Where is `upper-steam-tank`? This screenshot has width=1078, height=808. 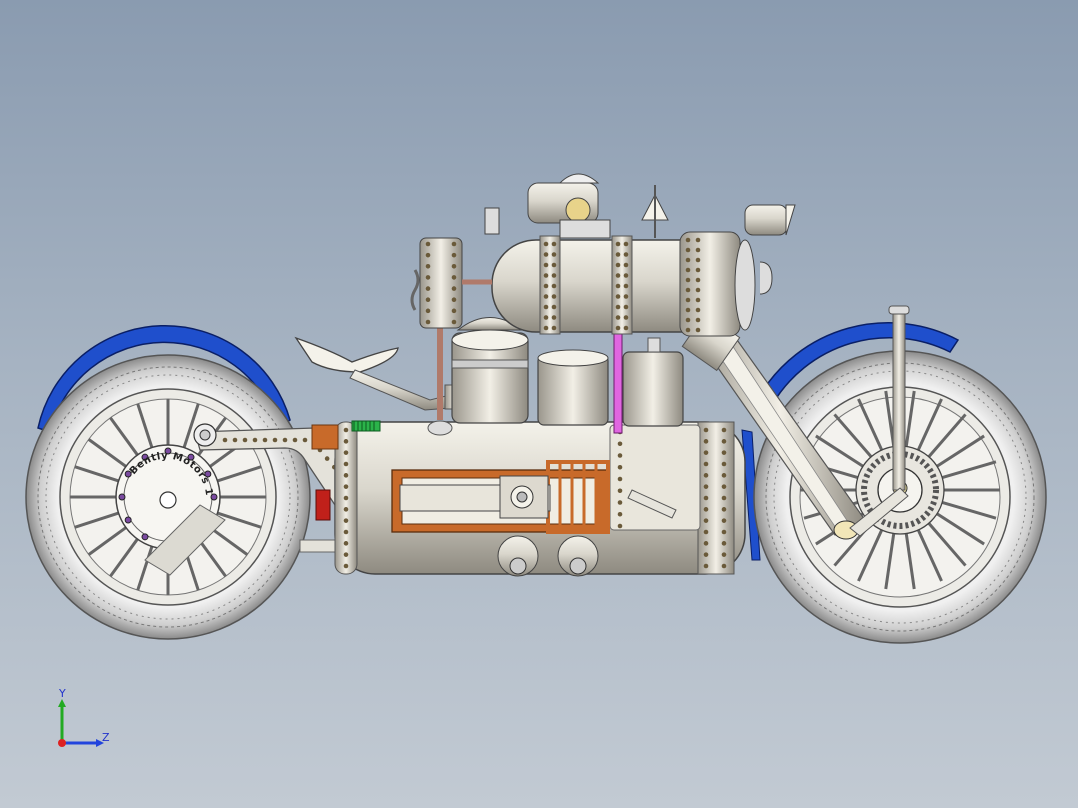
upper-steam-tank is located at coordinates (603, 255).